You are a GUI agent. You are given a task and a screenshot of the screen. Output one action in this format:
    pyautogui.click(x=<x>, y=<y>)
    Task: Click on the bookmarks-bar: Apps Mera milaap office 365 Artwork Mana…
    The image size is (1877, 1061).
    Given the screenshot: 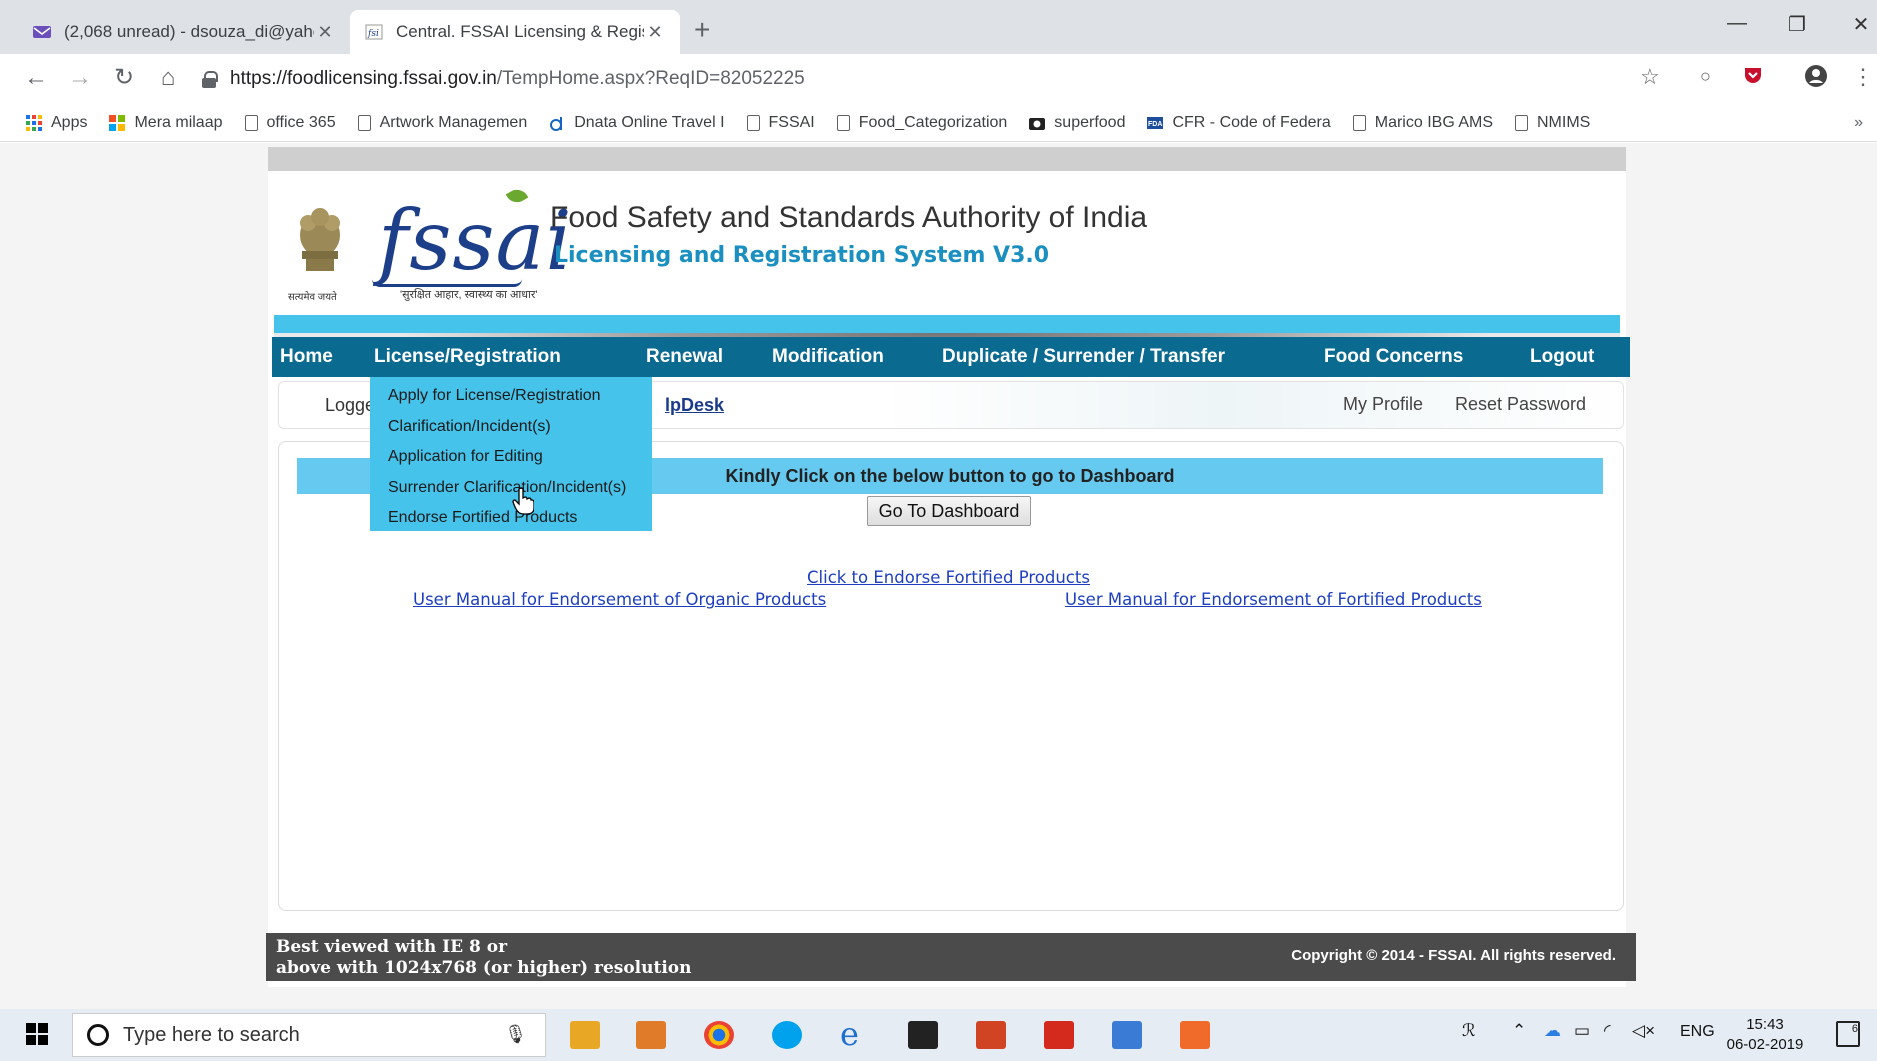 What is the action you would take?
    pyautogui.click(x=938, y=123)
    